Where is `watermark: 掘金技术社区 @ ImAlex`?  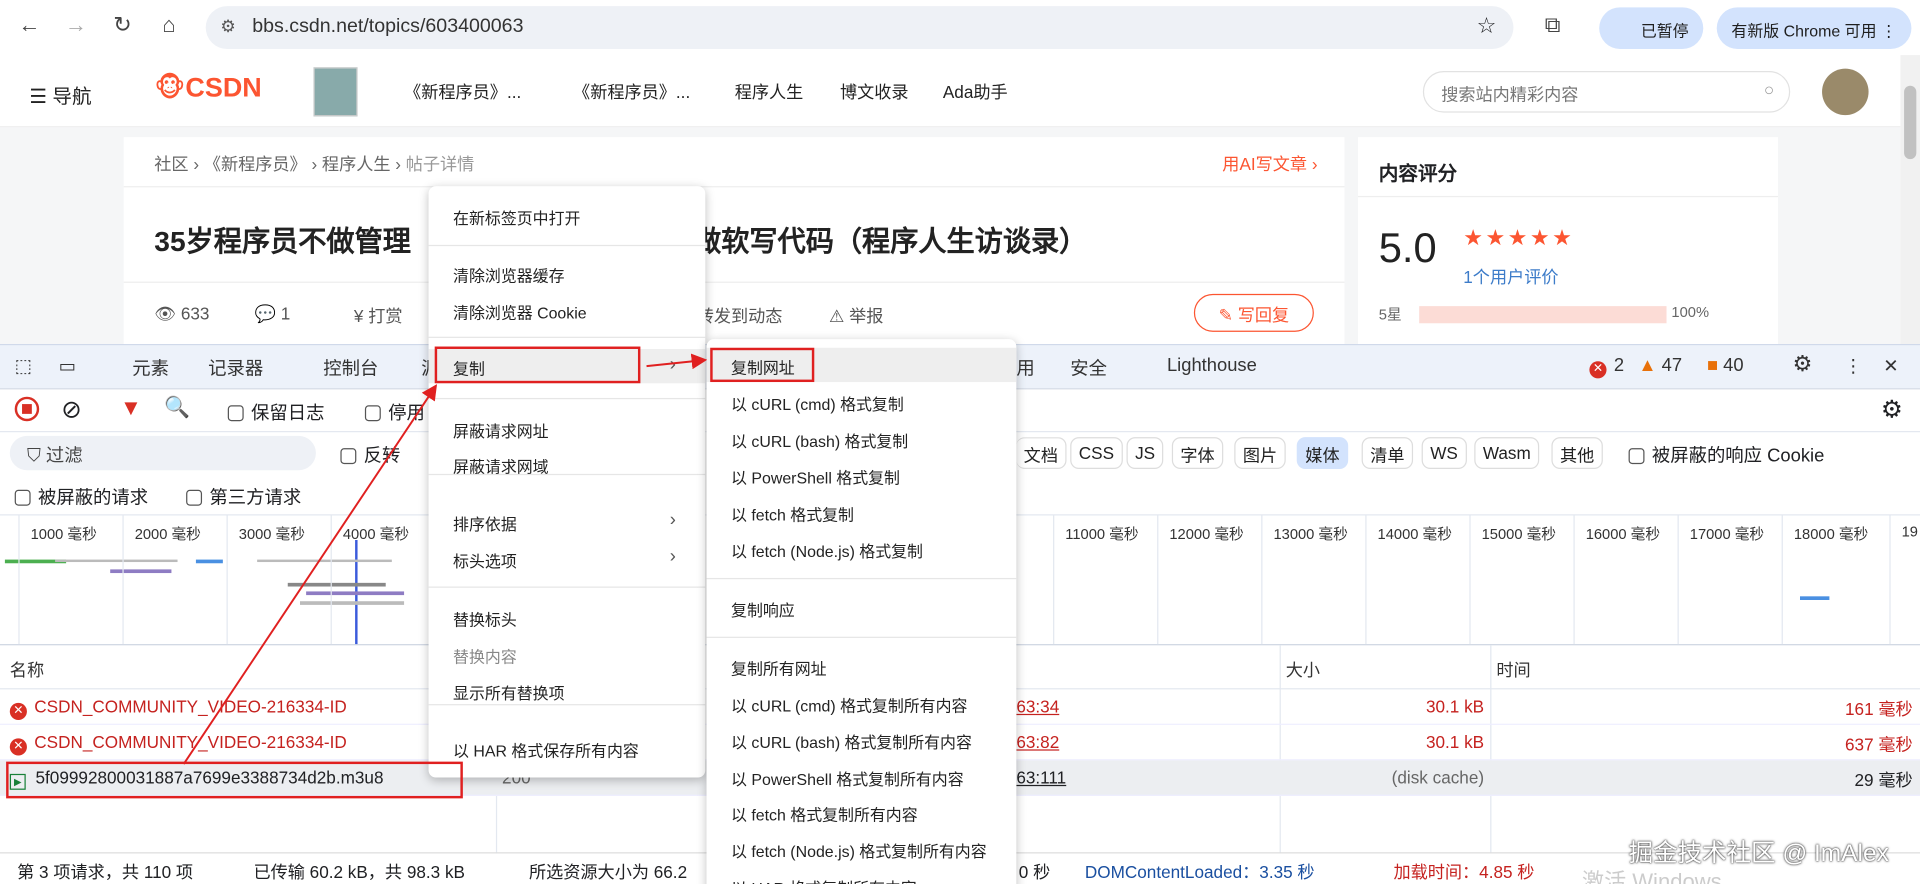 watermark: 掘金技术社区 @ ImAlex is located at coordinates (1758, 853).